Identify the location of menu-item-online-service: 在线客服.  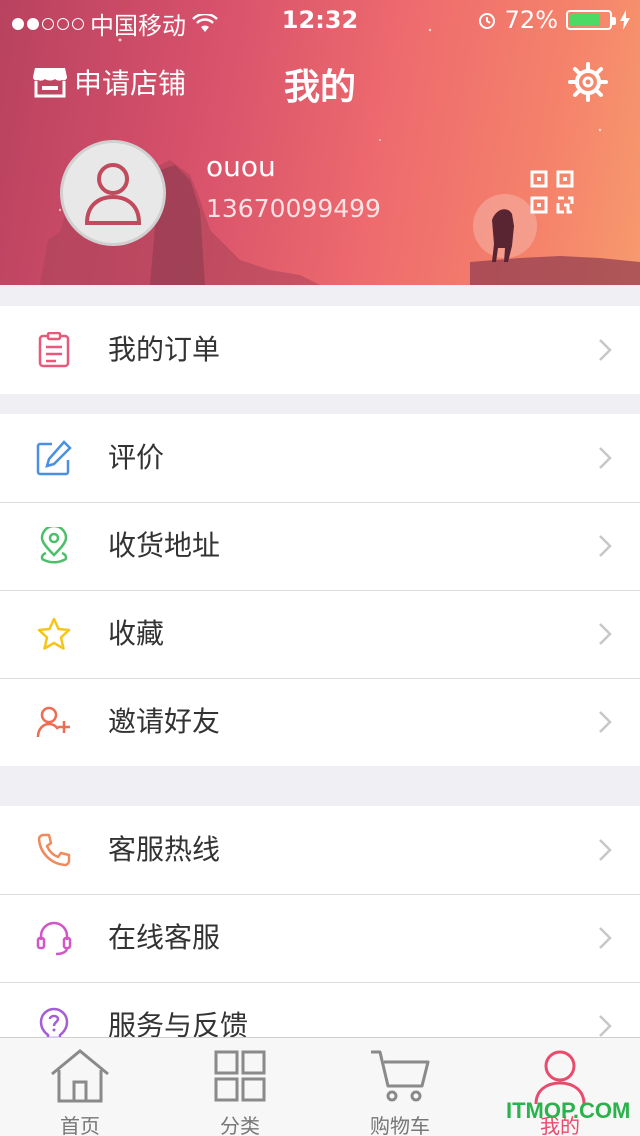
(320, 938).